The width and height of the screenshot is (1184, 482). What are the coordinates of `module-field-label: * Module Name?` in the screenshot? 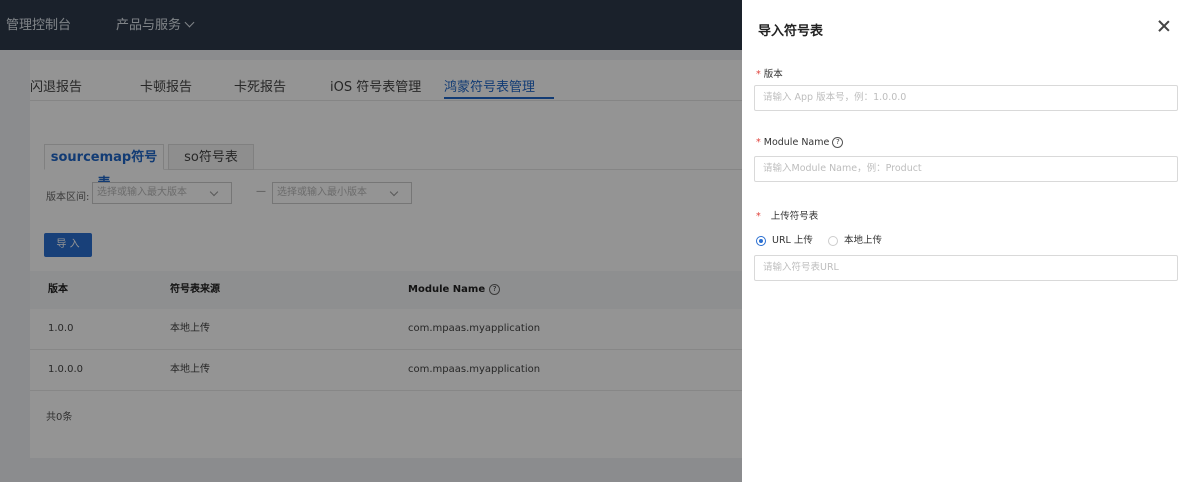 It's located at (800, 142).